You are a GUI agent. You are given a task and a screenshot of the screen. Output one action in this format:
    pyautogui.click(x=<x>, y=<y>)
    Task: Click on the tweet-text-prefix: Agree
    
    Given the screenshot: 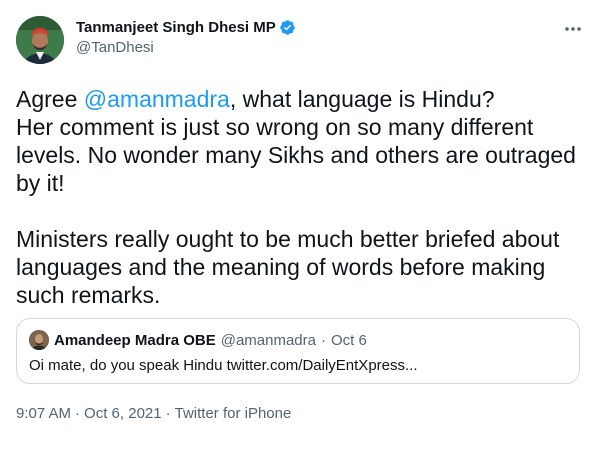 What is the action you would take?
    pyautogui.click(x=50, y=99)
    